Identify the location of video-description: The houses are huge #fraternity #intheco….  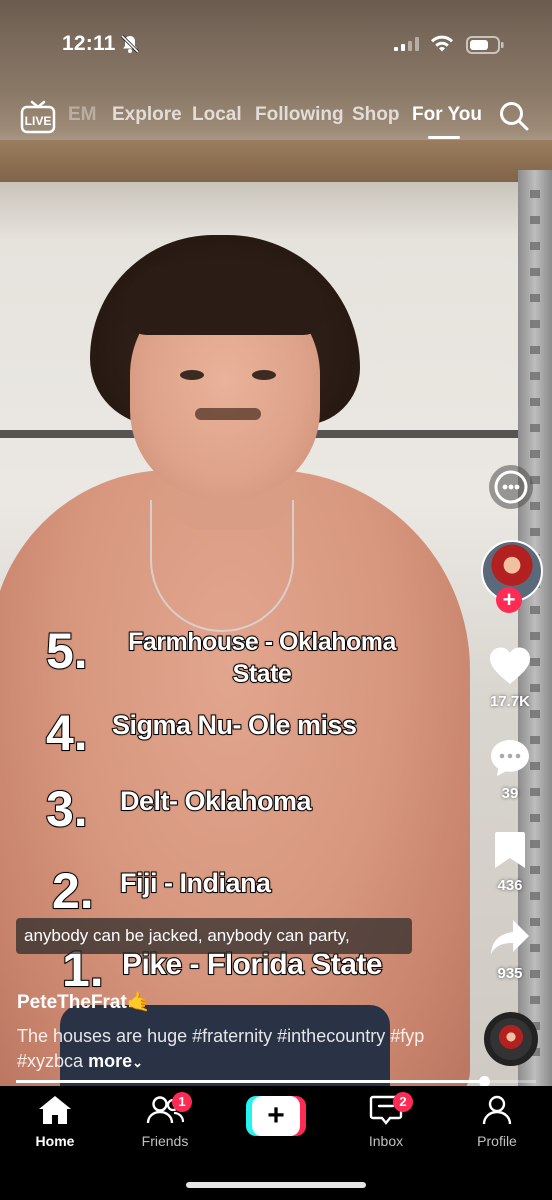
(237, 1049).